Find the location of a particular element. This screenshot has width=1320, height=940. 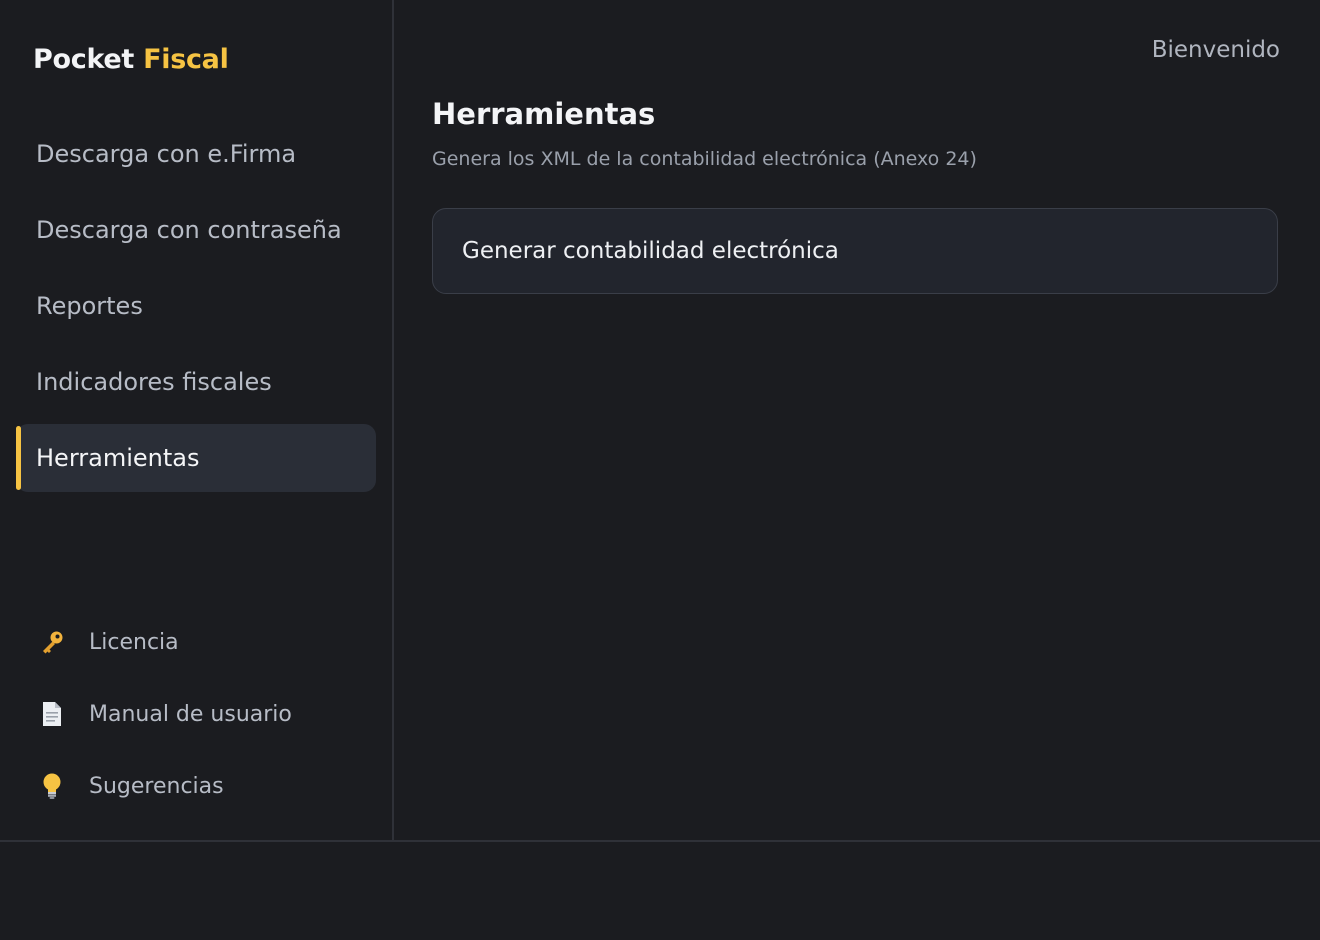

generar-contabilidad-card: Generar contabilidad electrónica is located at coordinates (855, 251).